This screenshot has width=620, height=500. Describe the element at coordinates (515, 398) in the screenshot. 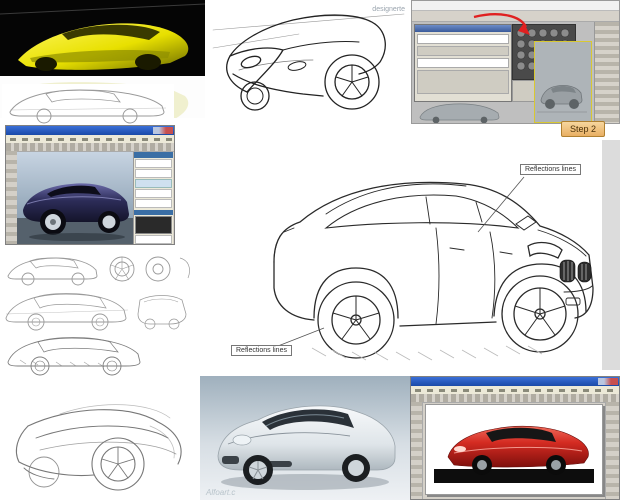

I see `ps2-options-bar` at that location.